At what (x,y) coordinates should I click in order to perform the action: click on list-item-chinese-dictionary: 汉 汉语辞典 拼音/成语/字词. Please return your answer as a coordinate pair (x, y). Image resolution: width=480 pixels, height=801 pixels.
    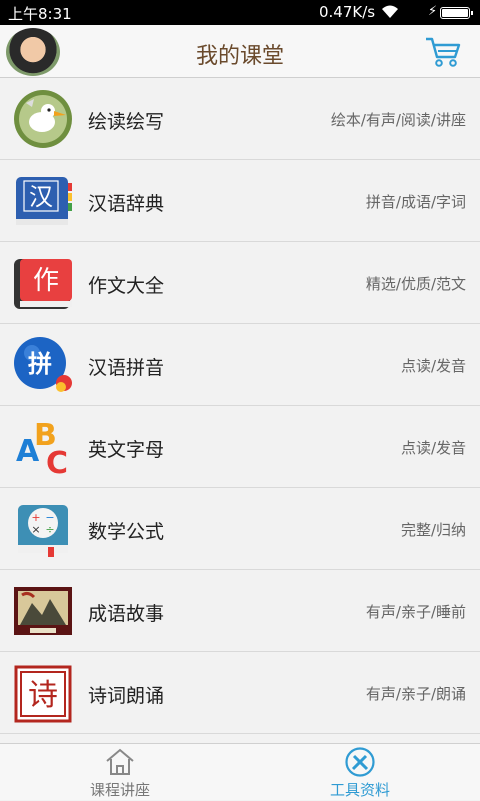
    Looking at the image, I should click on (240, 201).